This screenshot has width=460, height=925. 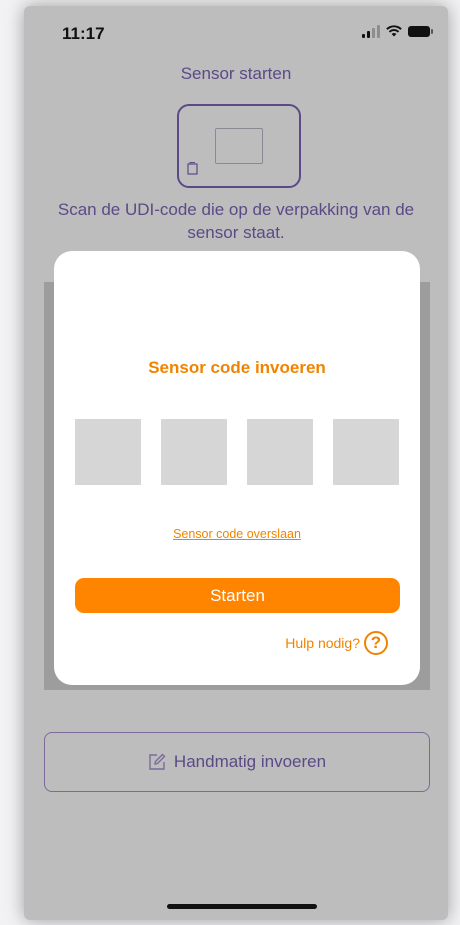 I want to click on code-input-group, so click(x=237, y=452).